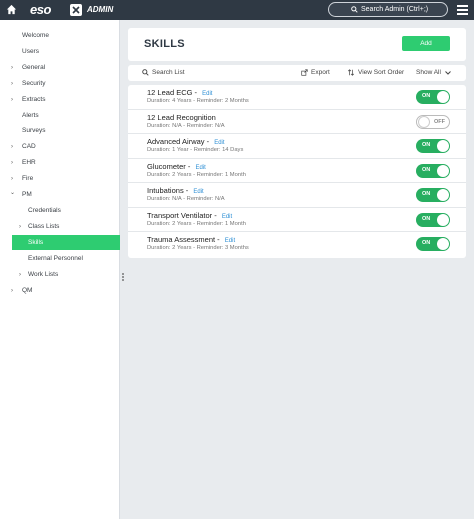 Image resolution: width=474 pixels, height=519 pixels. What do you see at coordinates (55, 258) in the screenshot?
I see `sidebar-item-label: External Personnel` at bounding box center [55, 258].